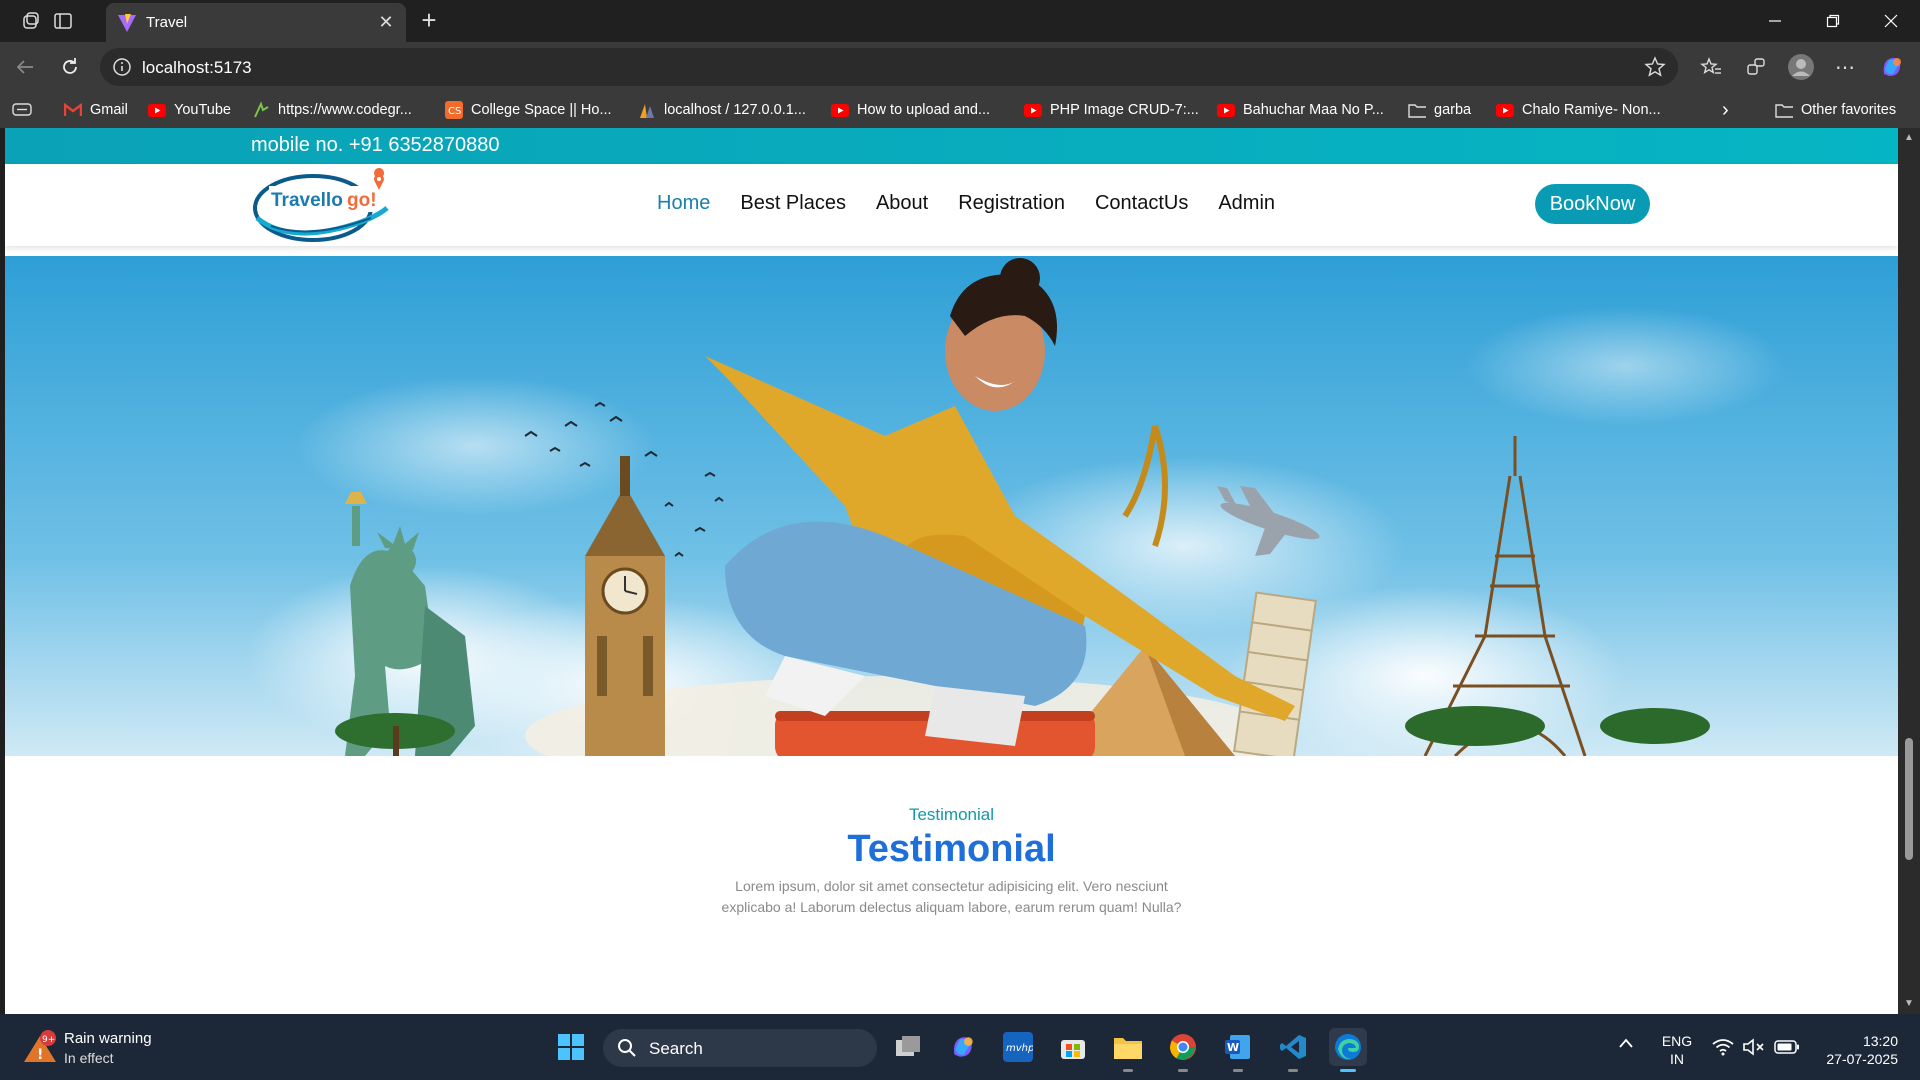  What do you see at coordinates (1754, 1049) in the screenshot?
I see `volume-muted-icon` at bounding box center [1754, 1049].